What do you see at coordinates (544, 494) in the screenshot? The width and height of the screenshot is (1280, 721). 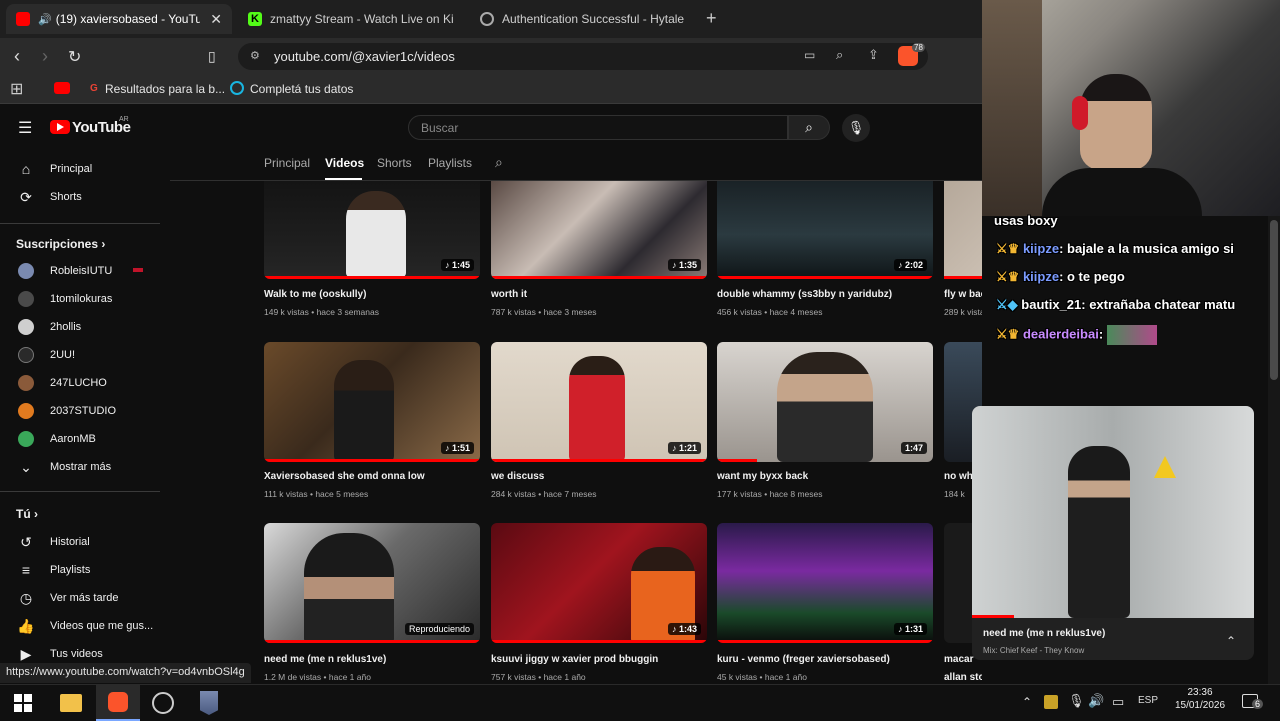 I see `video-meta: 284 k vistas • hace 7 meses` at bounding box center [544, 494].